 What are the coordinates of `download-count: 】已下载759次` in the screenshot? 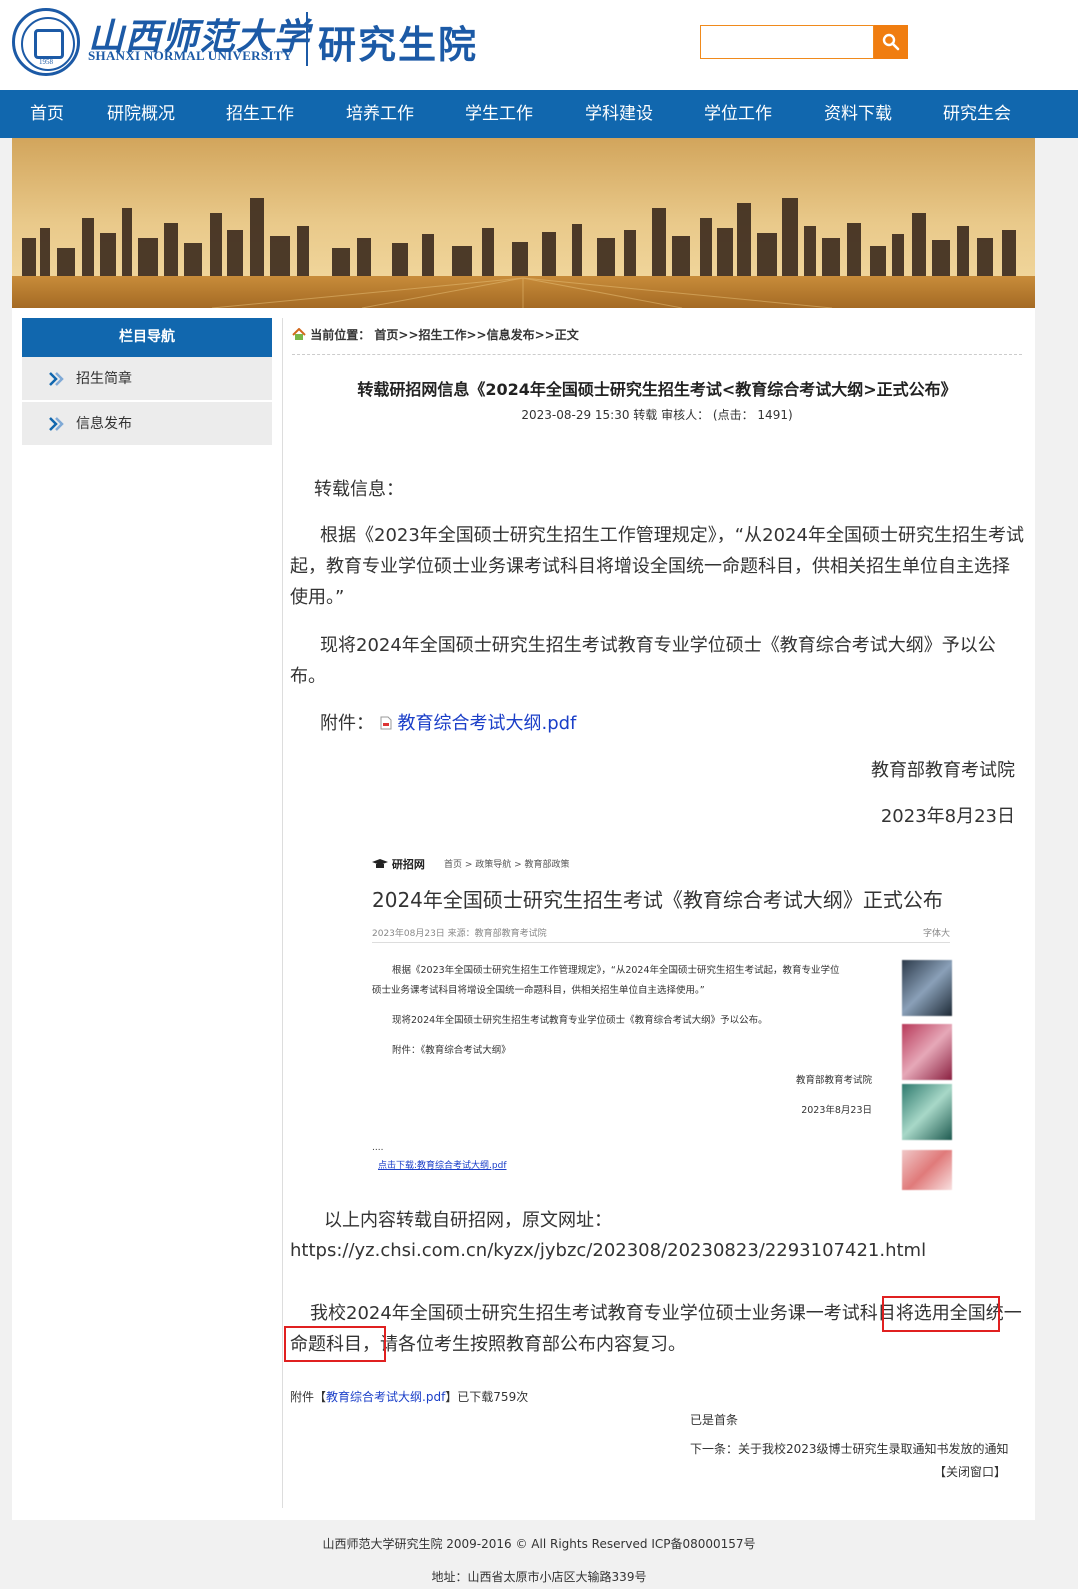 It's located at (487, 1397).